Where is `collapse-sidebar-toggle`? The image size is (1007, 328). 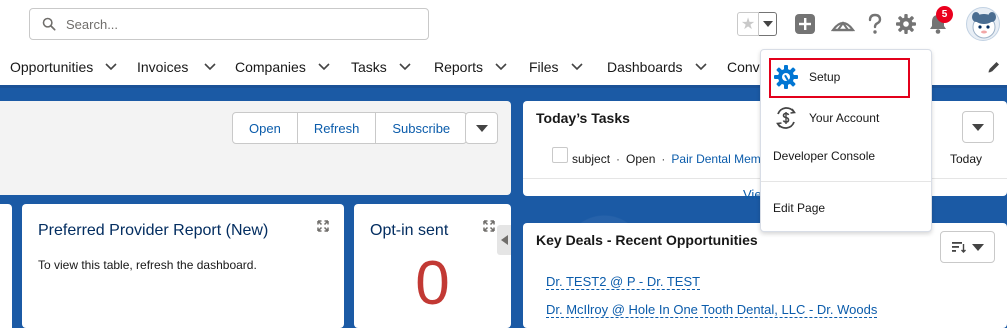
collapse-sidebar-toggle is located at coordinates (504, 240).